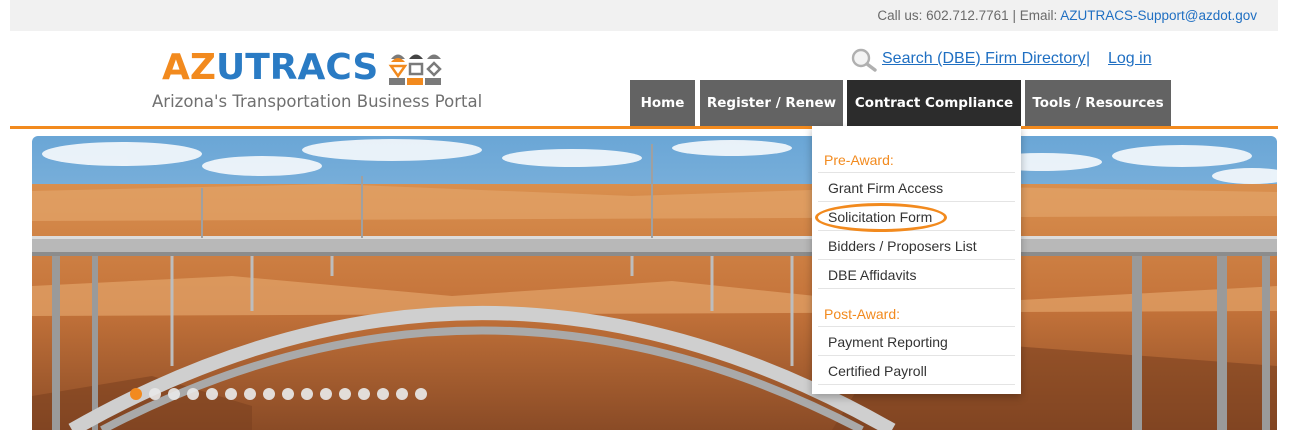 This screenshot has height=430, width=1289. Describe the element at coordinates (189, 67) in the screenshot. I see `logo-prefix: AZ` at that location.